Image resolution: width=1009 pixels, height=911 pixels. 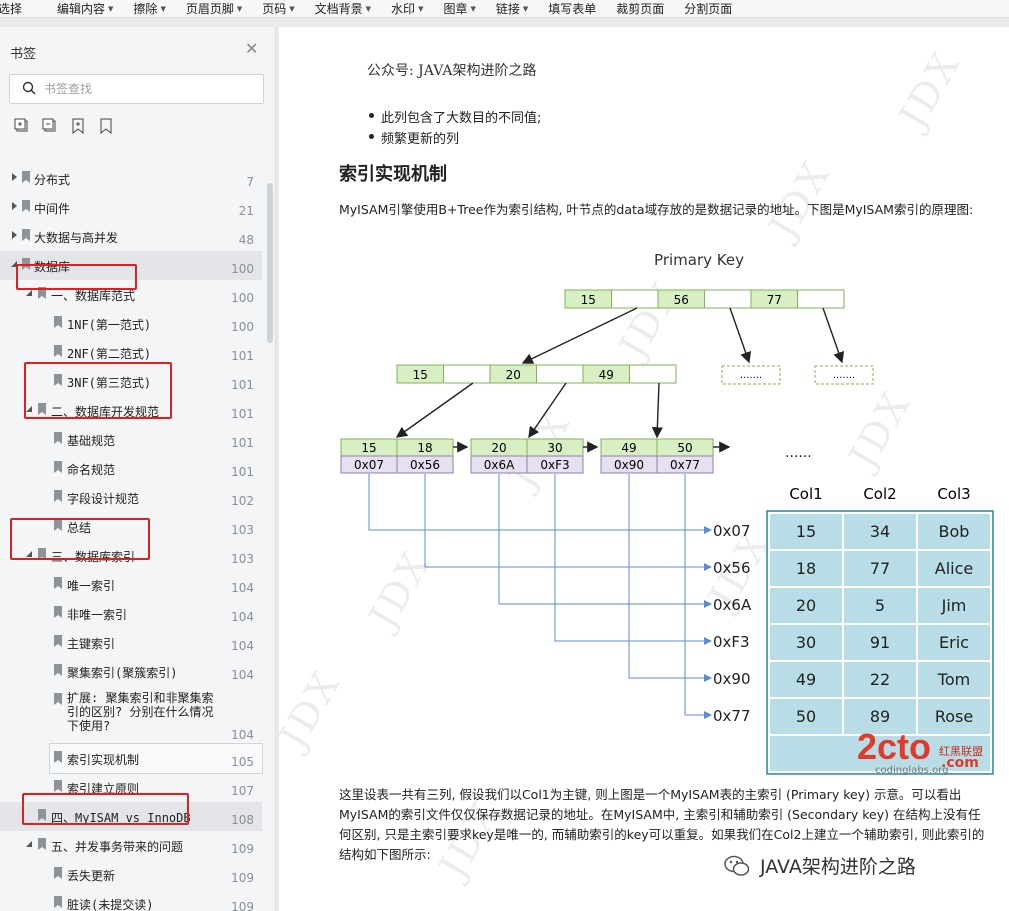 I want to click on bookmark-page-number: 101, so click(x=242, y=443).